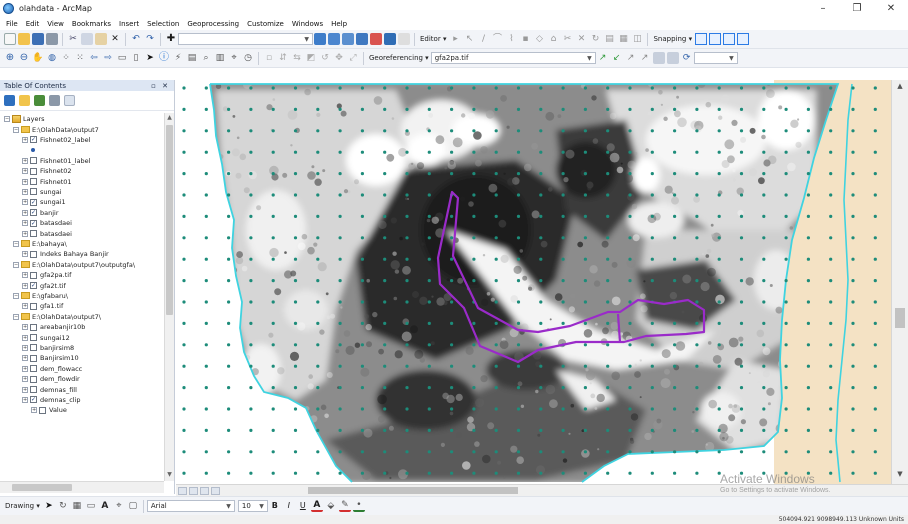  Describe the element at coordinates (136, 39) in the screenshot. I see `undo-icon: ↶` at that location.